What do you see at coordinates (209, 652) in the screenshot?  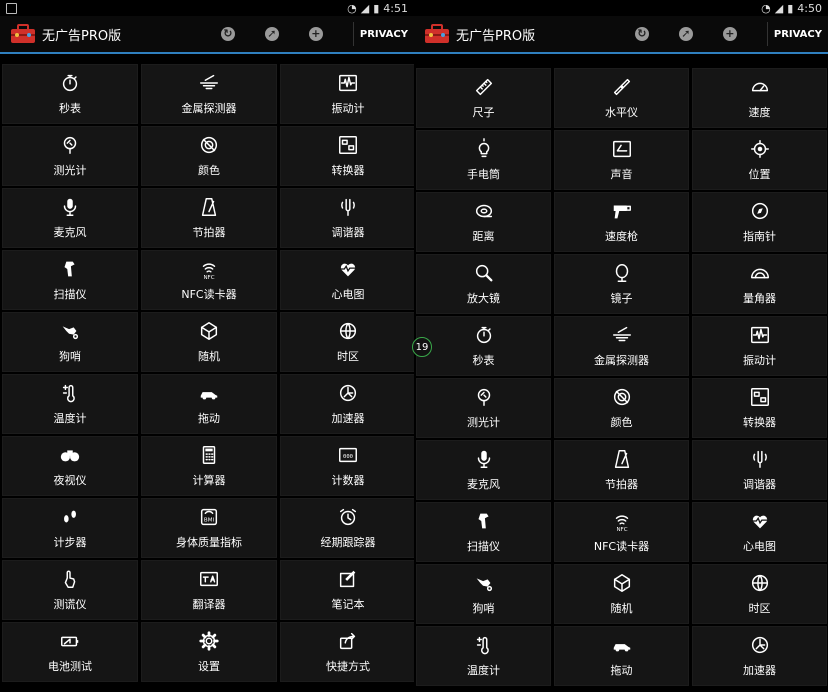 I see `tool-tile: 设置` at bounding box center [209, 652].